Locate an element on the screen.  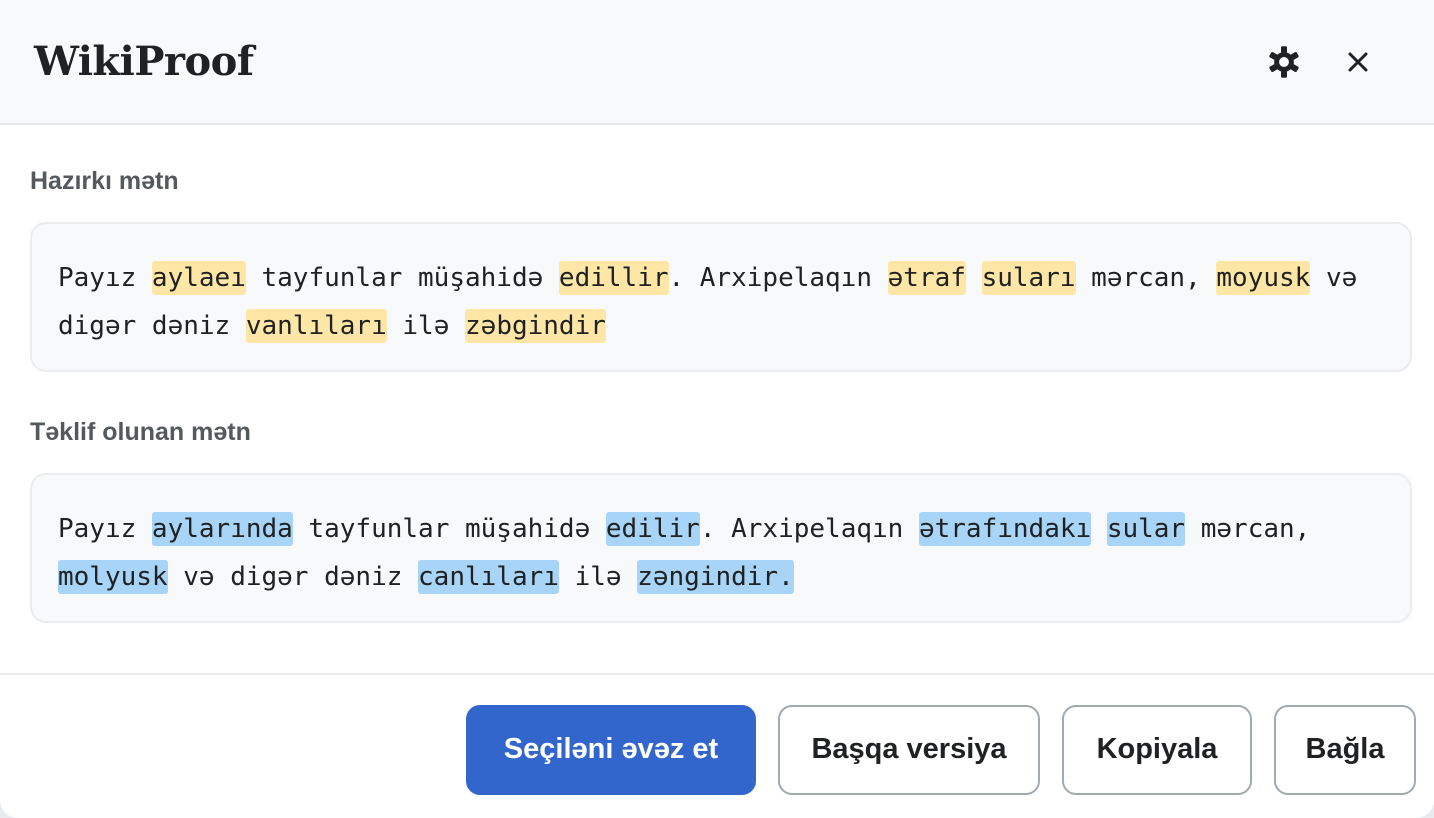
dialog-title: WikiProof is located at coordinates (144, 61).